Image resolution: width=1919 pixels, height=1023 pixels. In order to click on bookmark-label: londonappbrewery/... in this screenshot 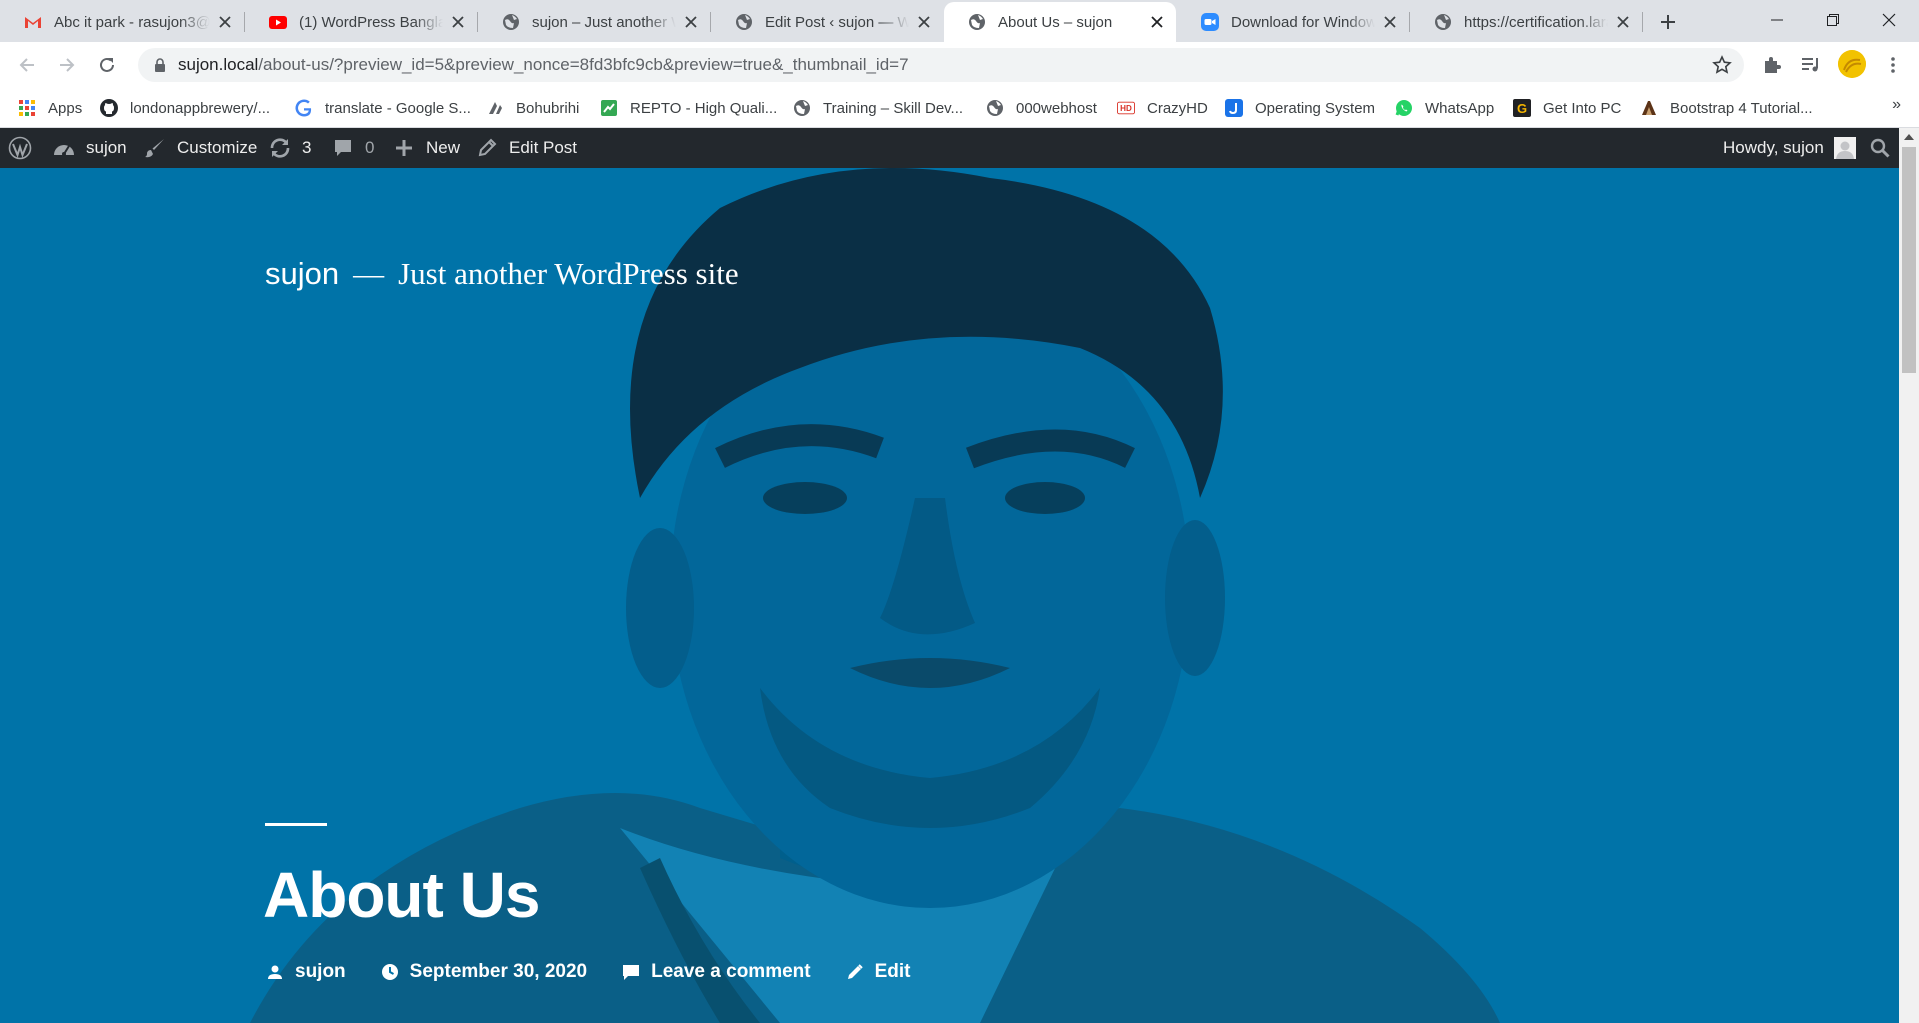, I will do `click(200, 108)`.